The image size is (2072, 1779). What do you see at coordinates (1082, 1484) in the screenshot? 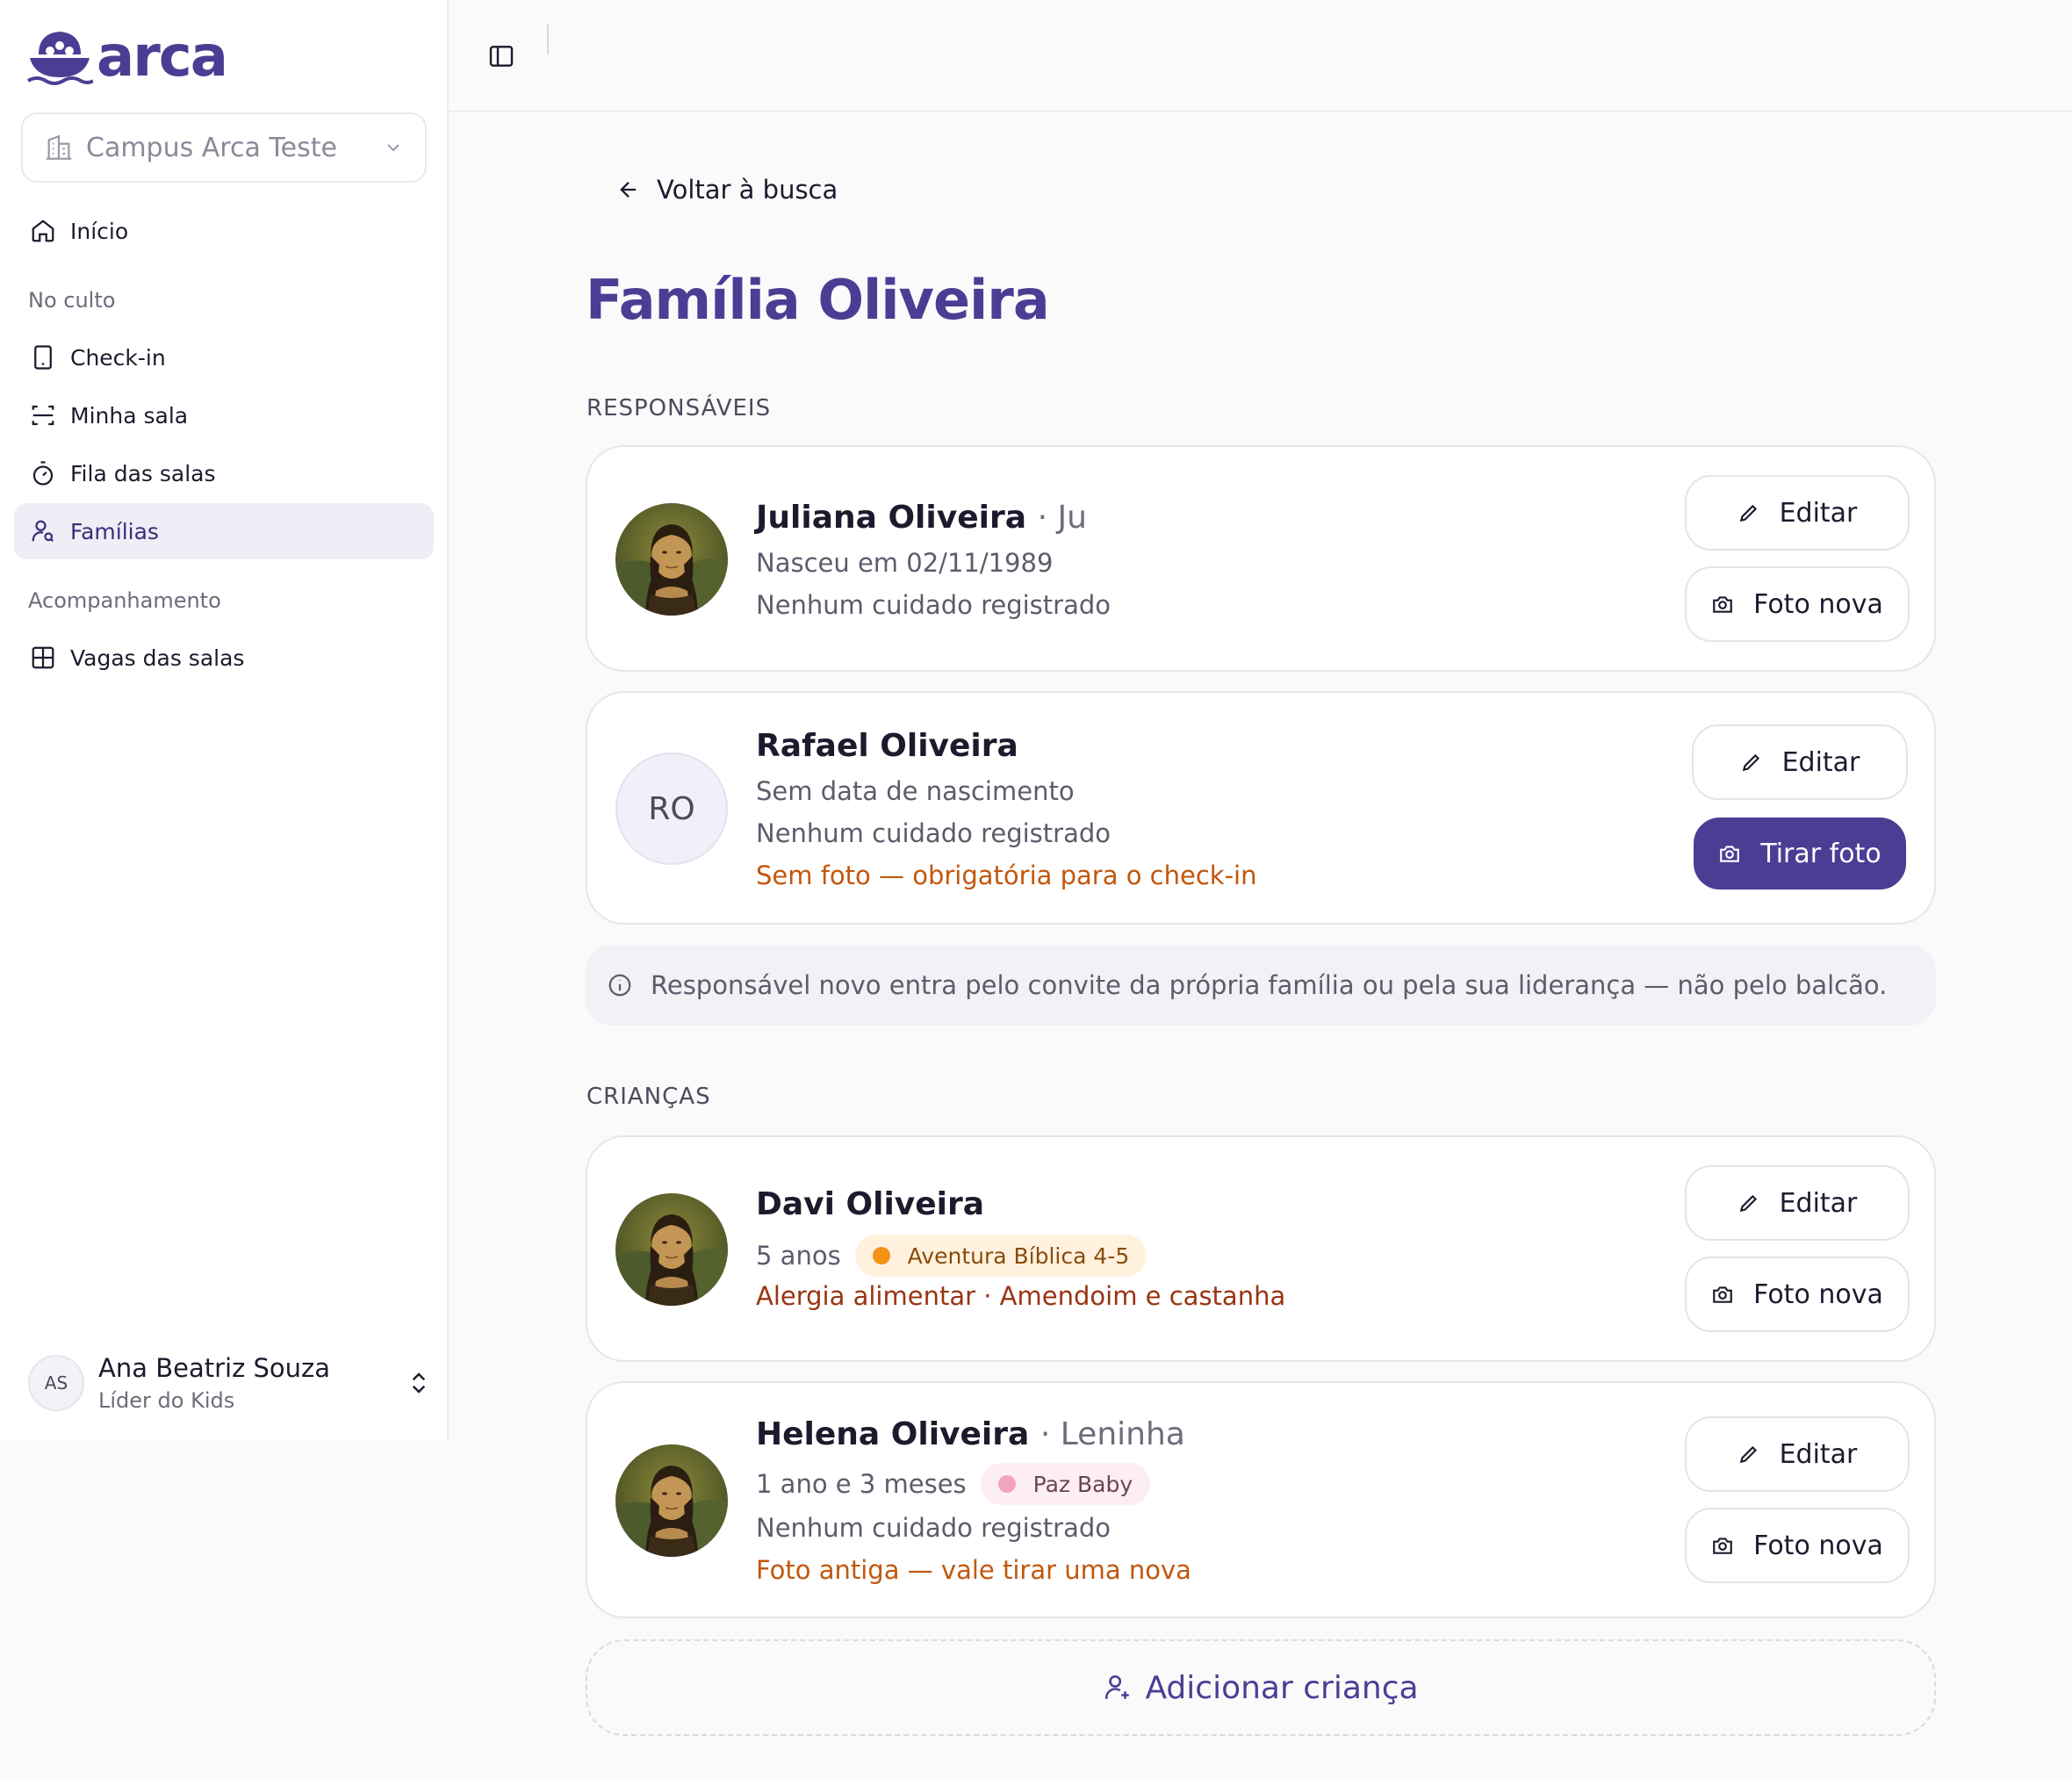
I see `room-name: Paz Baby` at bounding box center [1082, 1484].